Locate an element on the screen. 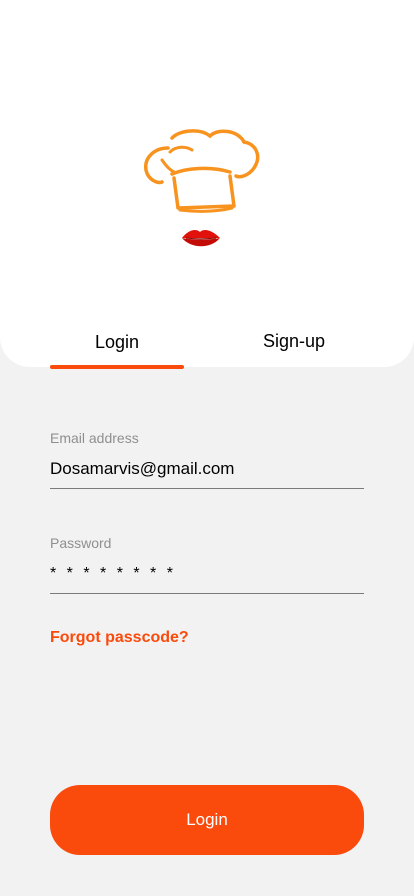 The height and width of the screenshot is (896, 414). password-underline is located at coordinates (207, 593).